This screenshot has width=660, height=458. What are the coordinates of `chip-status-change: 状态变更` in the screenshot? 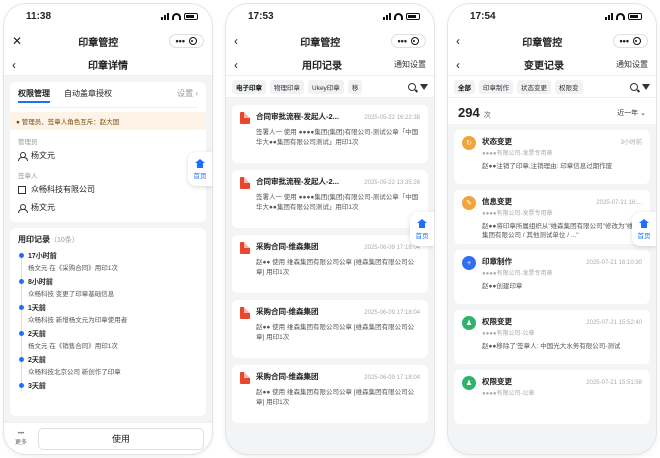 It's located at (534, 86).